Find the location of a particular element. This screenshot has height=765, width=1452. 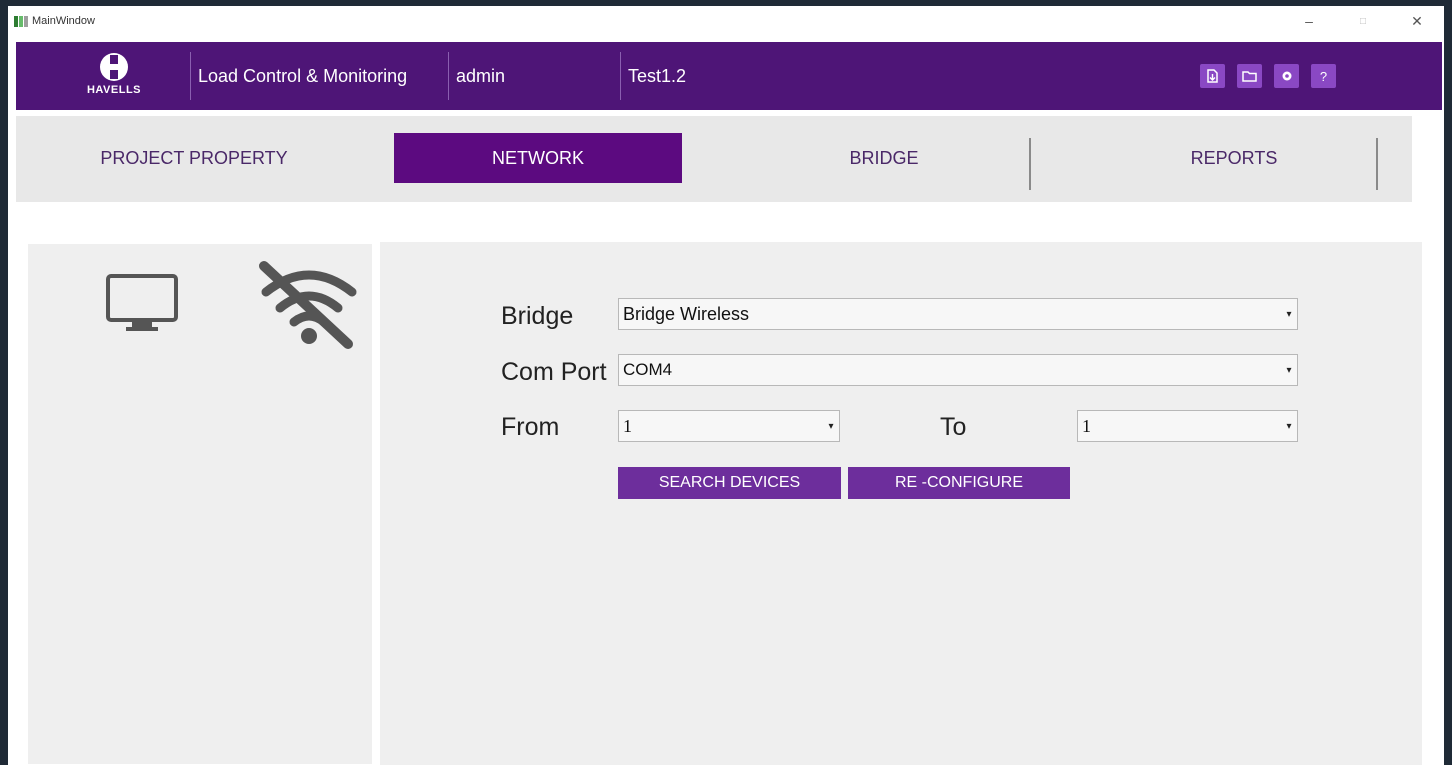

minimize-icon: – is located at coordinates (1309, 21).